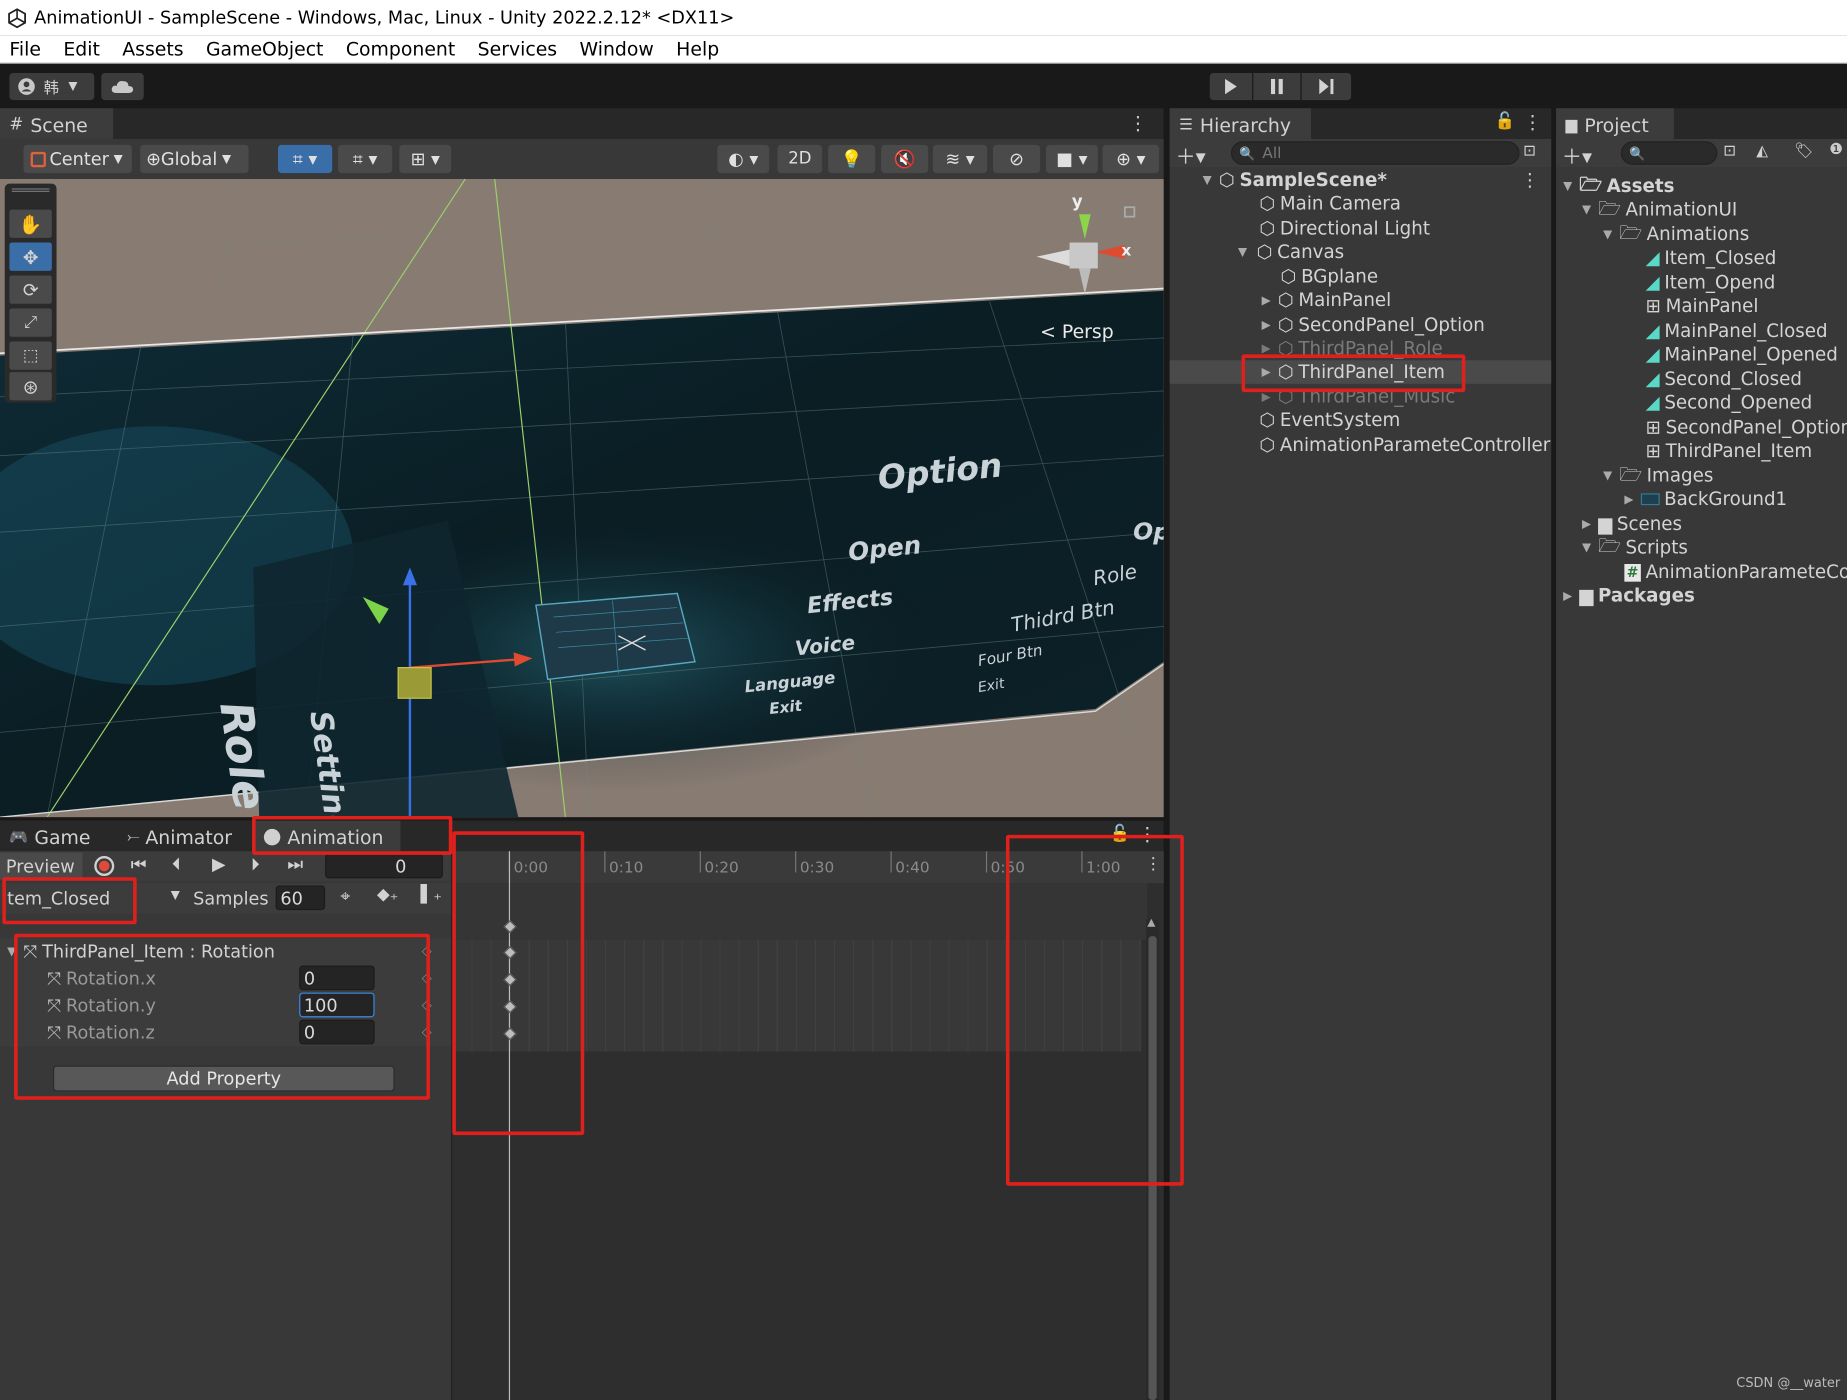  I want to click on projection-label: < Persp, so click(1077, 331).